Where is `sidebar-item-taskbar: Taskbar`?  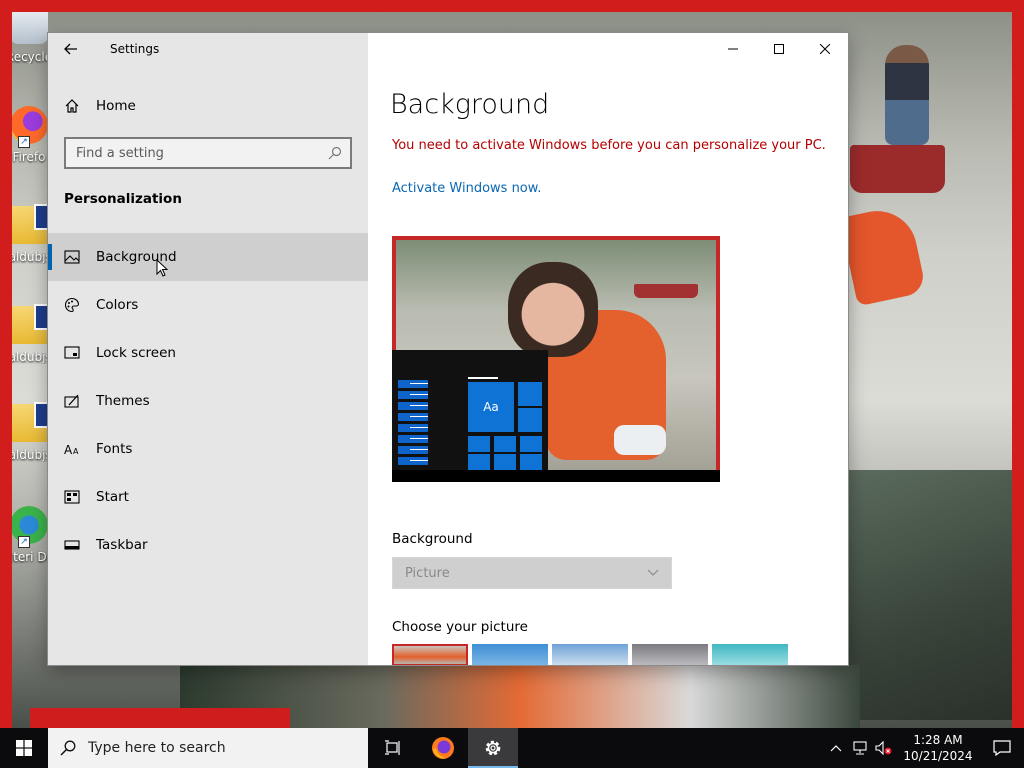
sidebar-item-taskbar: Taskbar is located at coordinates (208, 545).